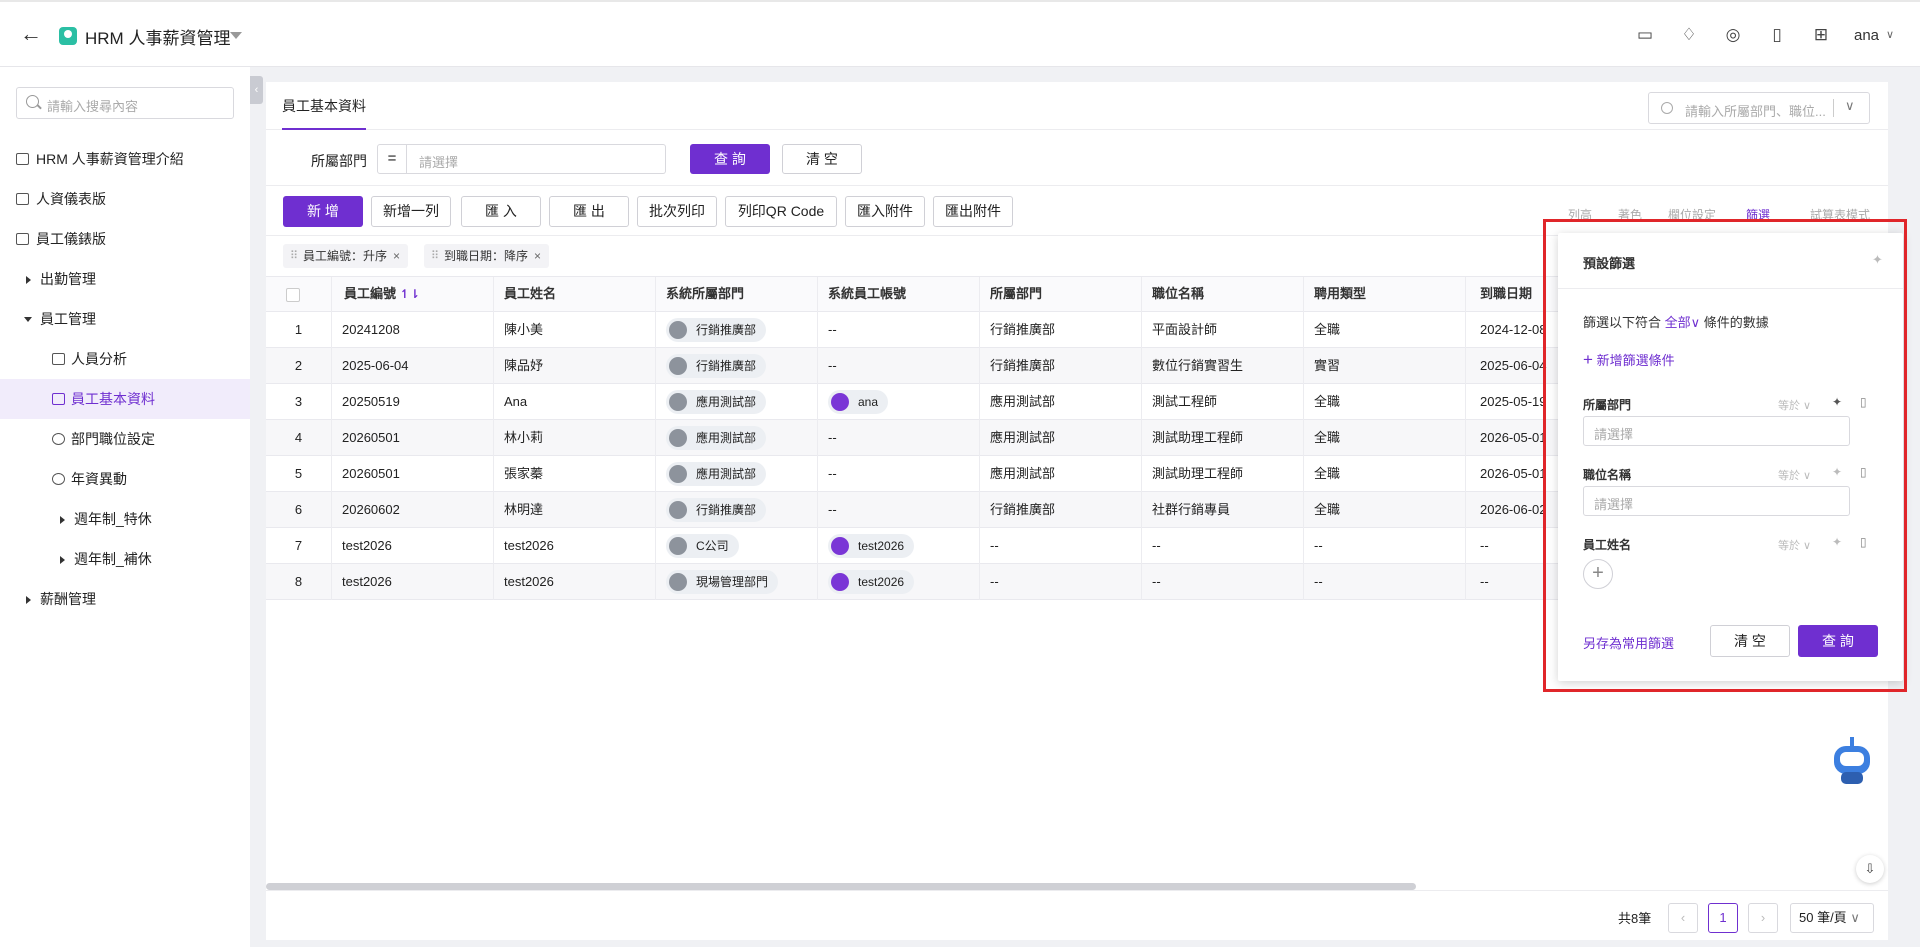 This screenshot has width=1920, height=947. Describe the element at coordinates (575, 295) in the screenshot. I see `col-header-emp-name: 員工姓名` at that location.